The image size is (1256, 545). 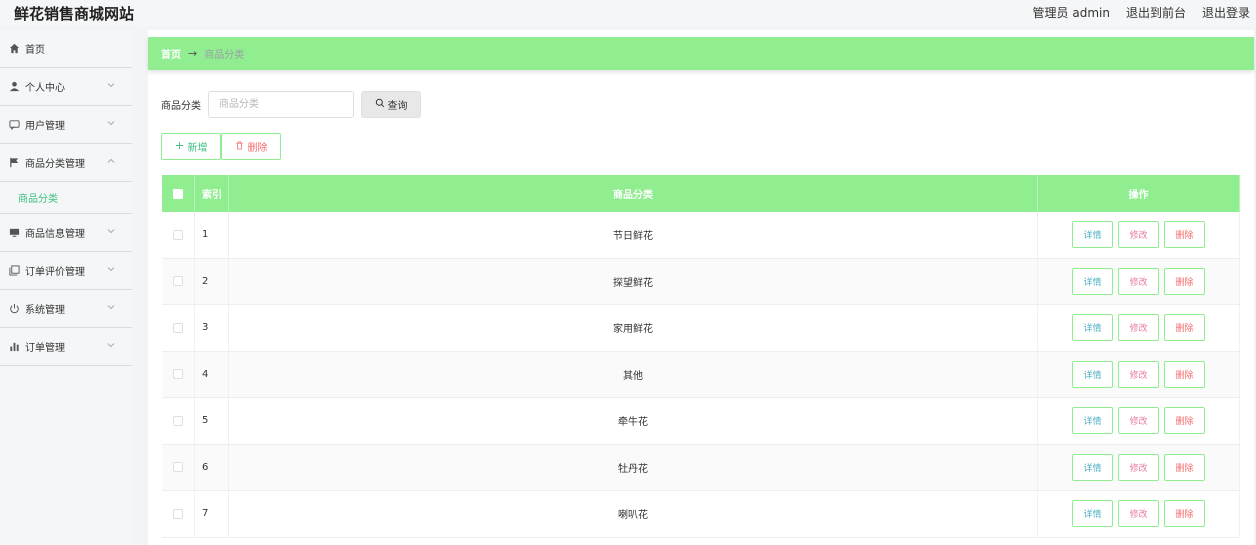 I want to click on logout-link: 退出登录, so click(x=1226, y=12).